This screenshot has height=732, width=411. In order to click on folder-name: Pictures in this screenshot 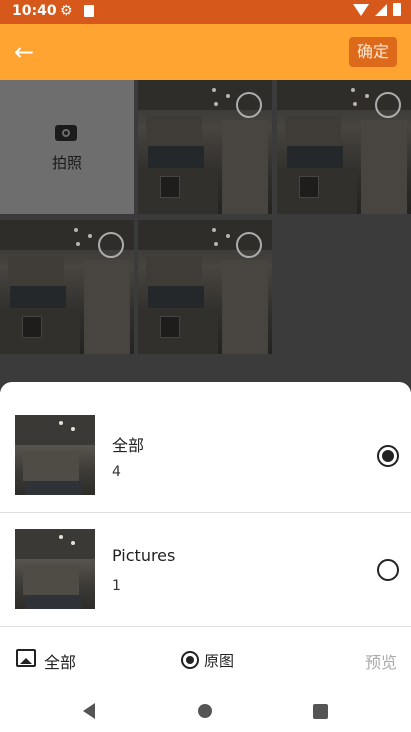, I will do `click(144, 555)`.